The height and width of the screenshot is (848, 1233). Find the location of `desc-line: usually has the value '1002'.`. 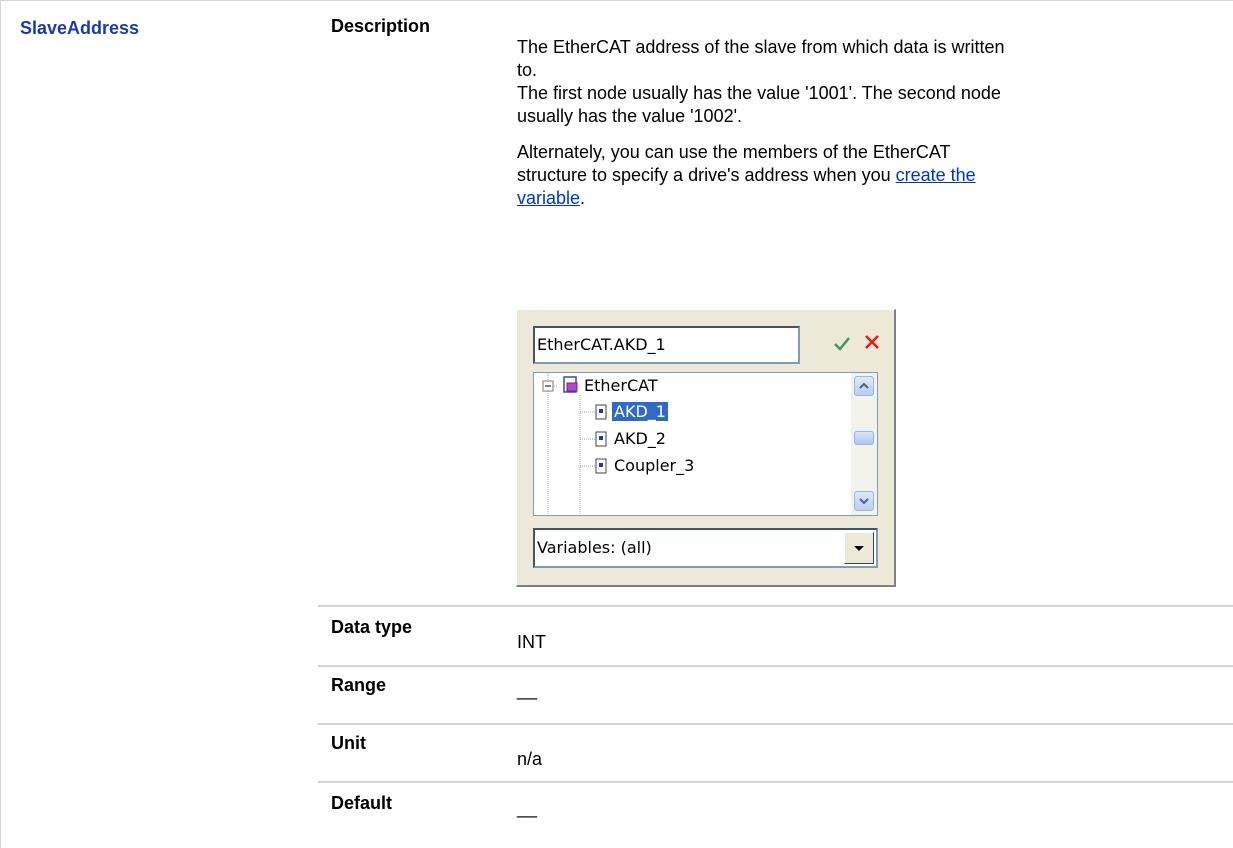

desc-line: usually has the value '1002'. is located at coordinates (630, 116).